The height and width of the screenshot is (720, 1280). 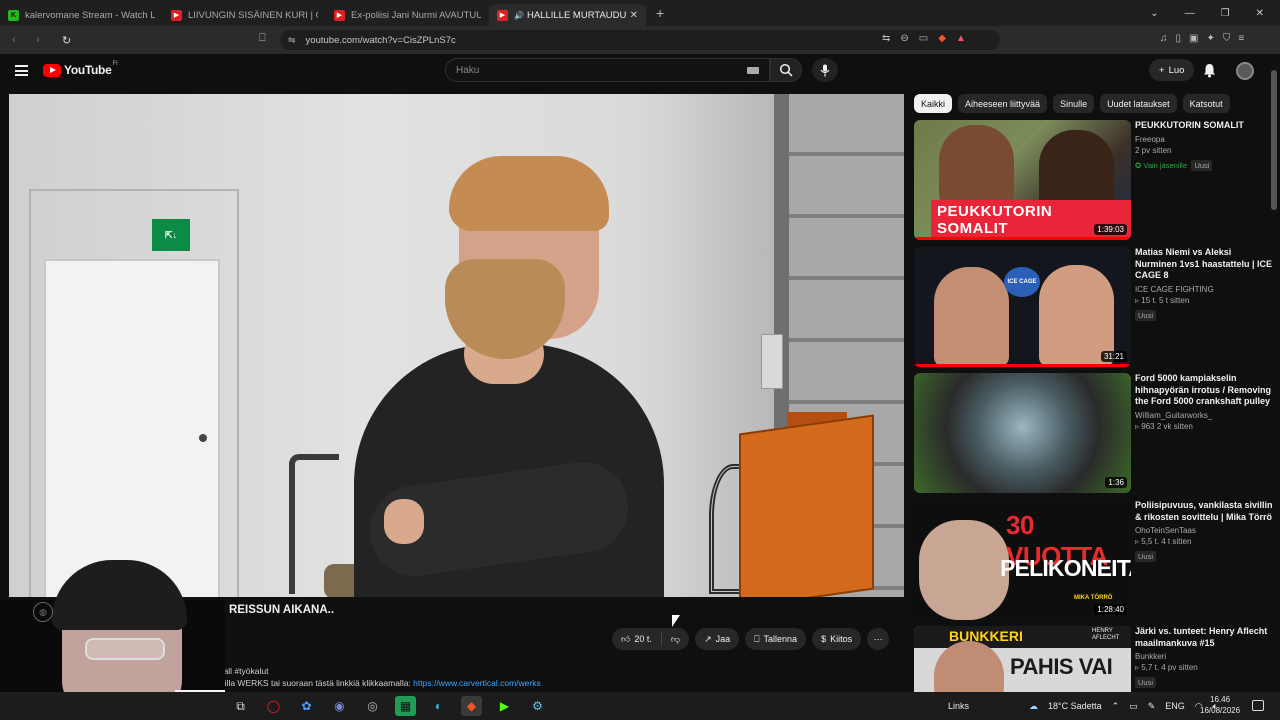 What do you see at coordinates (904, 38) in the screenshot?
I see `zoom-icon: ⊖` at bounding box center [904, 38].